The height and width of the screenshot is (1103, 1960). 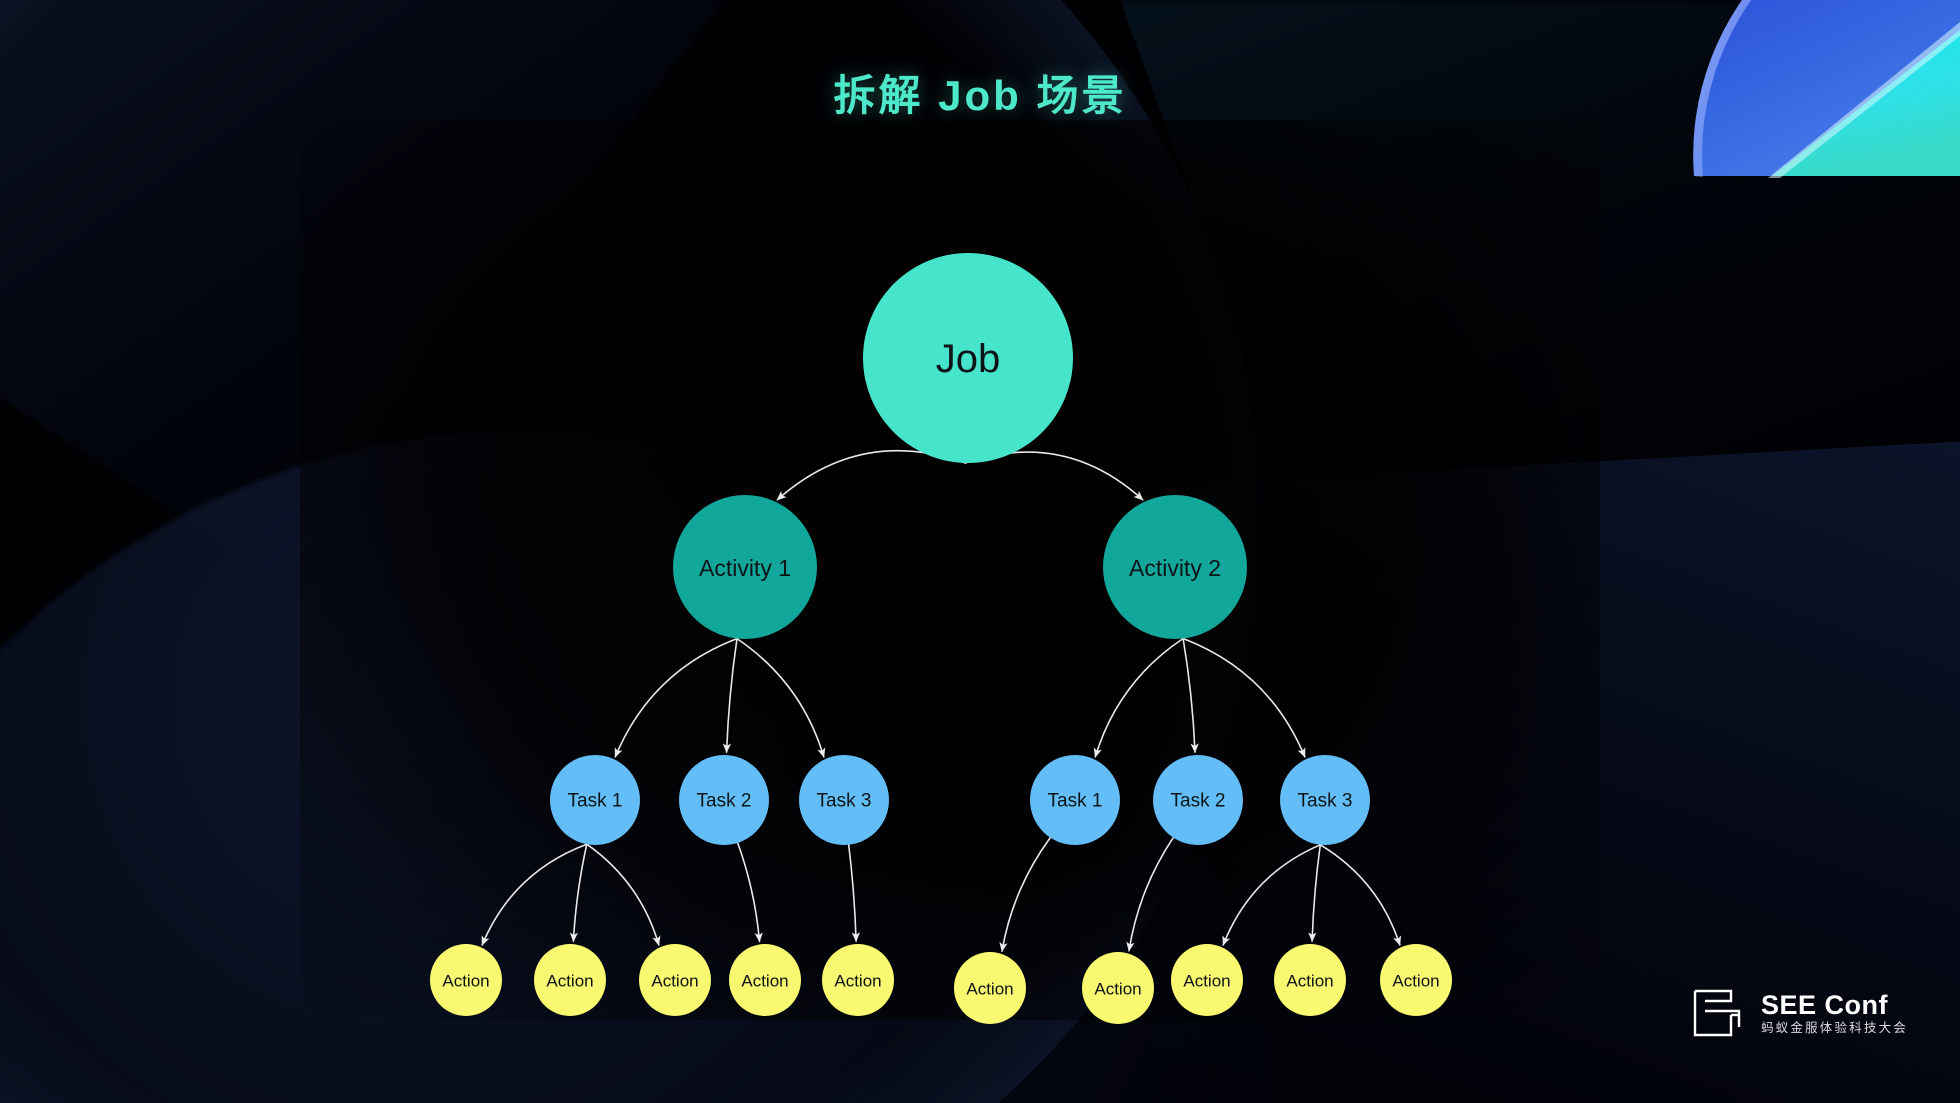 I want to click on tree-node-n9: Action, so click(x=1310, y=980).